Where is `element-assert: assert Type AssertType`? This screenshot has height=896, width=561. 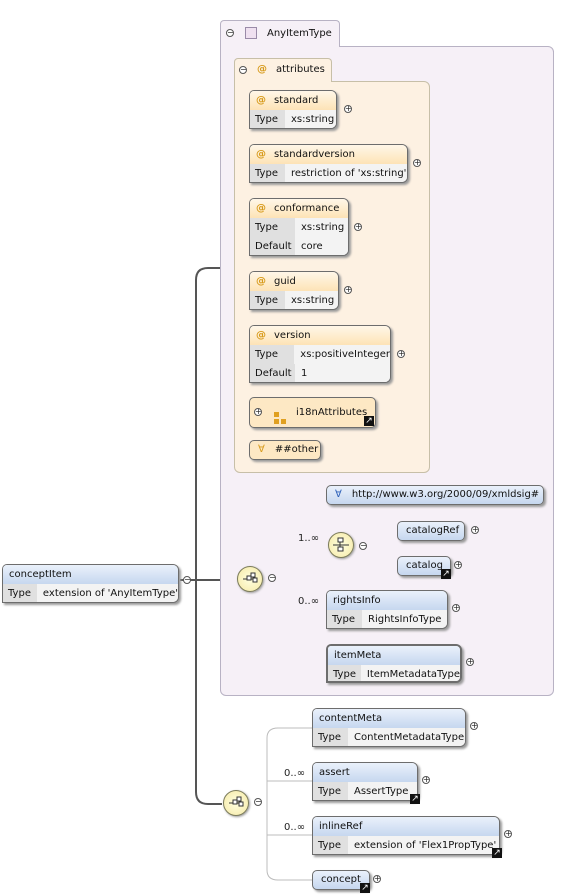 element-assert: assert Type AssertType is located at coordinates (365, 781).